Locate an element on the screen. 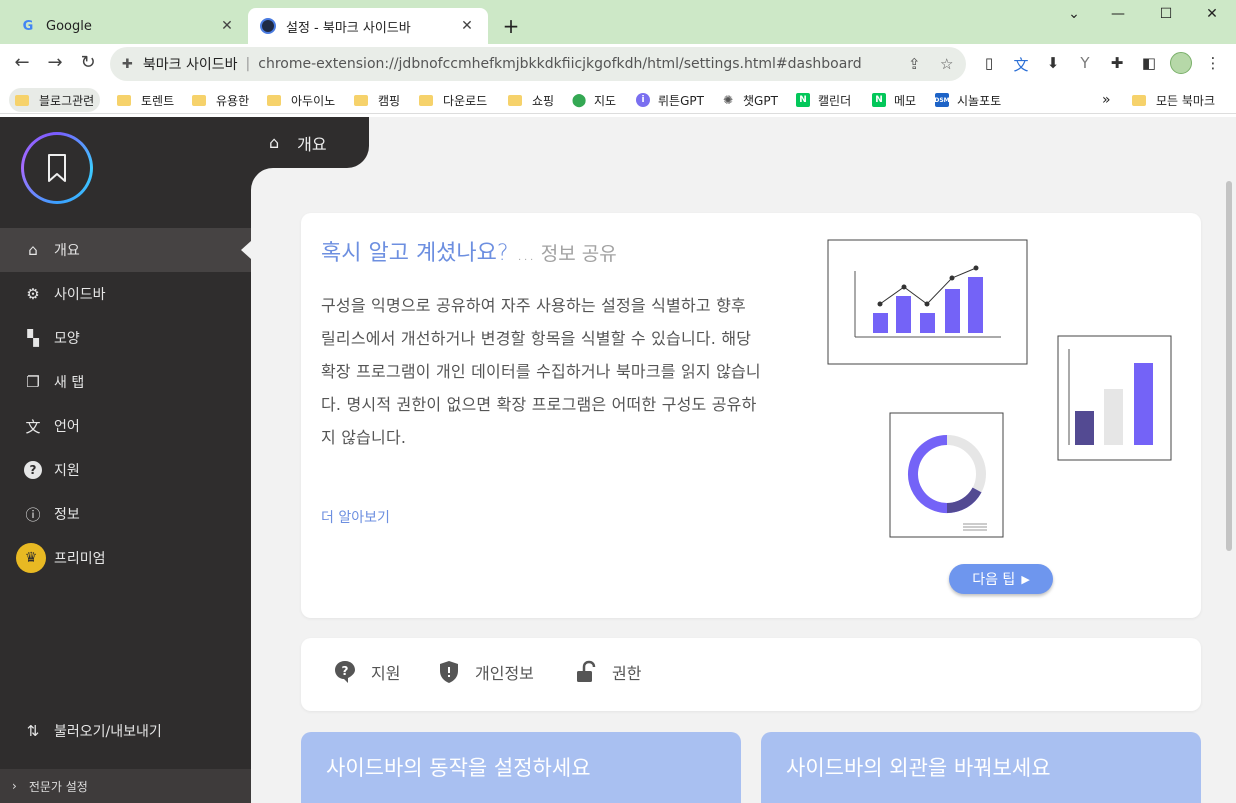  bookmarks-overflow-button: » is located at coordinates (1106, 100).